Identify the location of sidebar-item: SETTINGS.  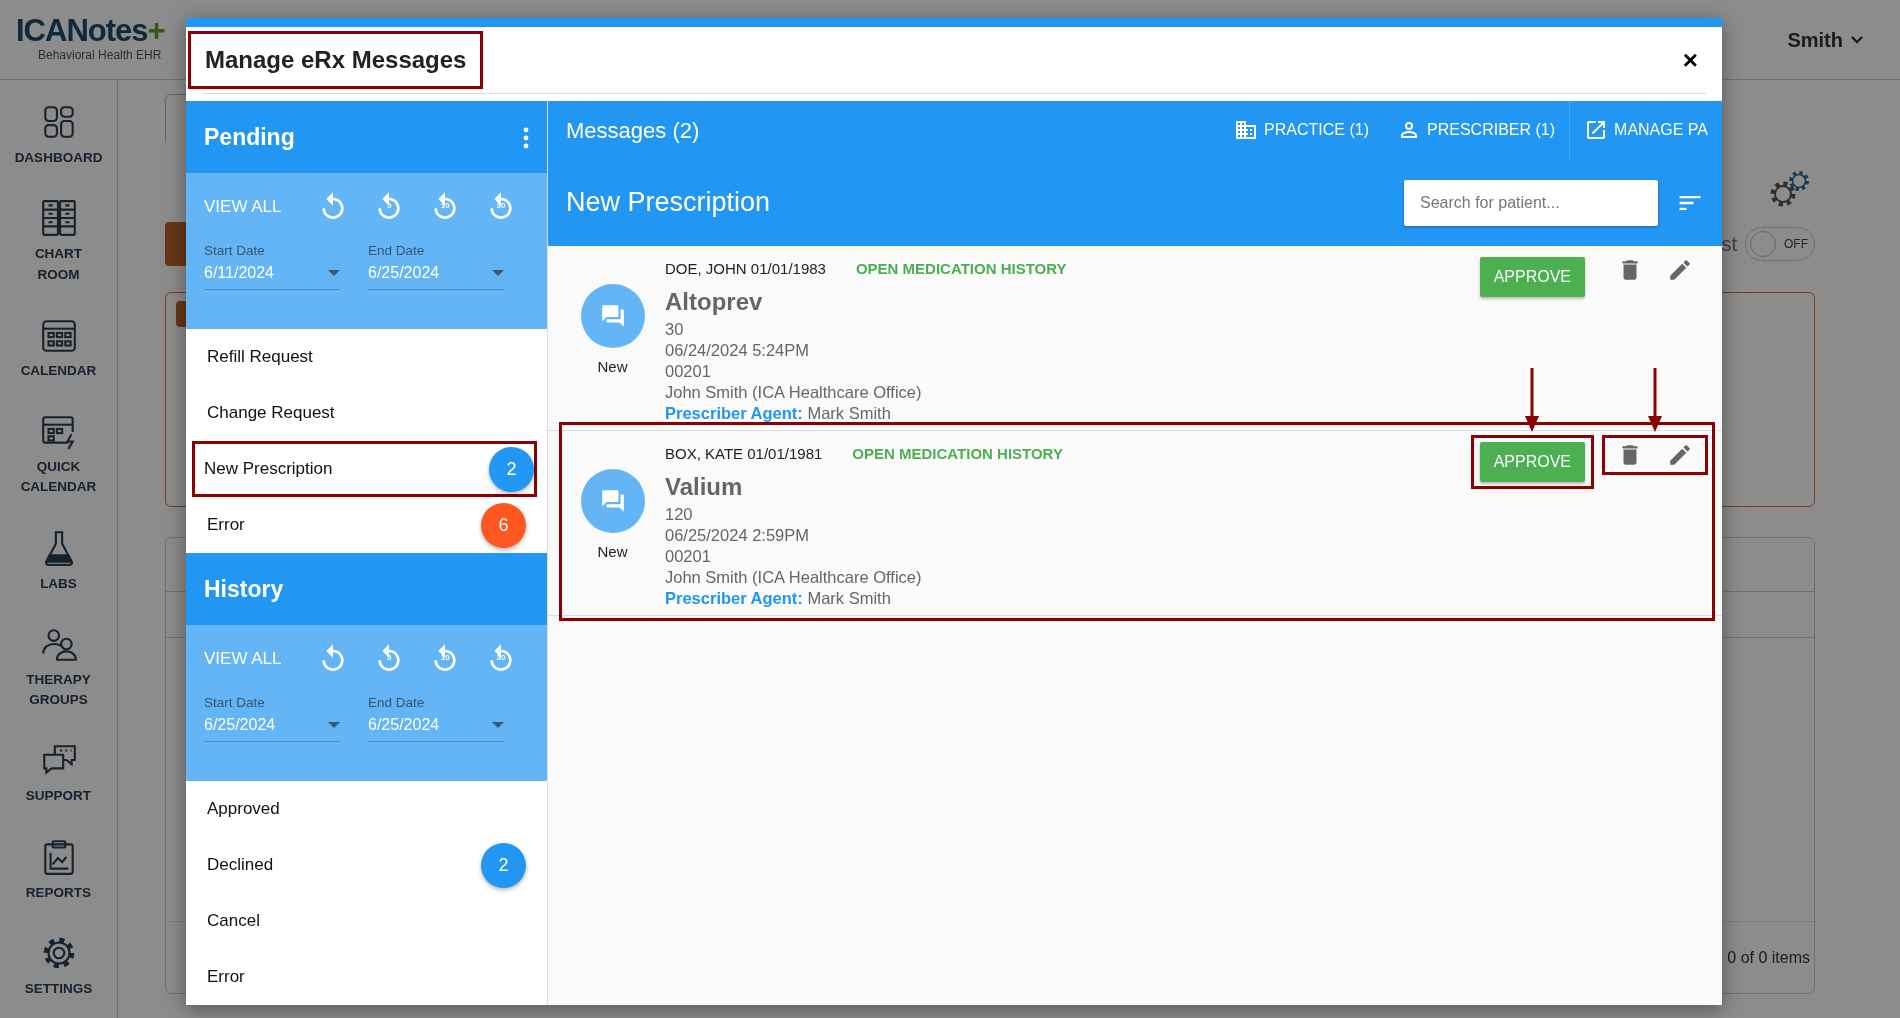
(58, 958).